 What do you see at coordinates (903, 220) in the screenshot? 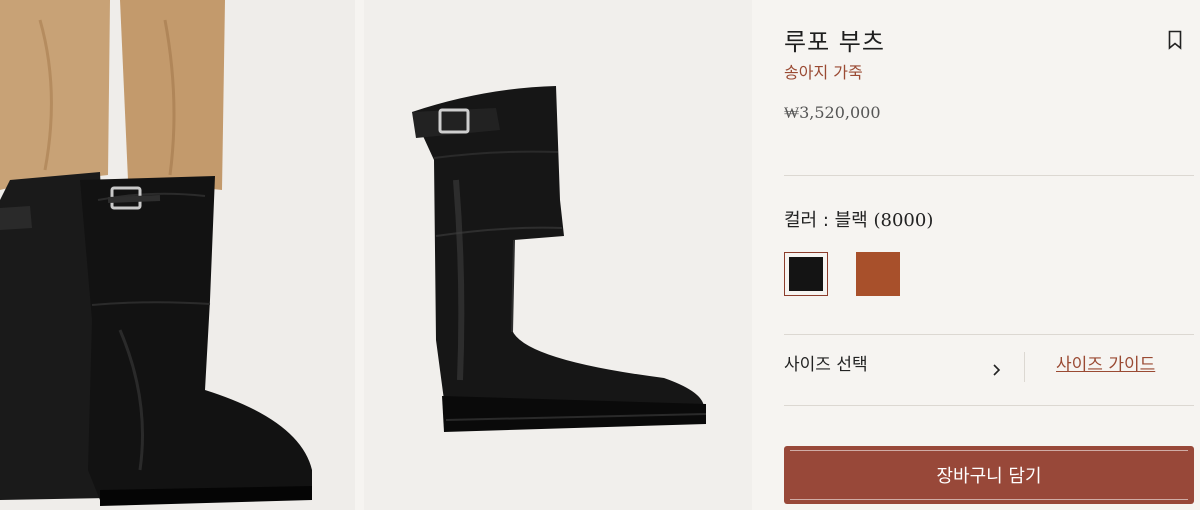
I see `color-code: (8000)` at bounding box center [903, 220].